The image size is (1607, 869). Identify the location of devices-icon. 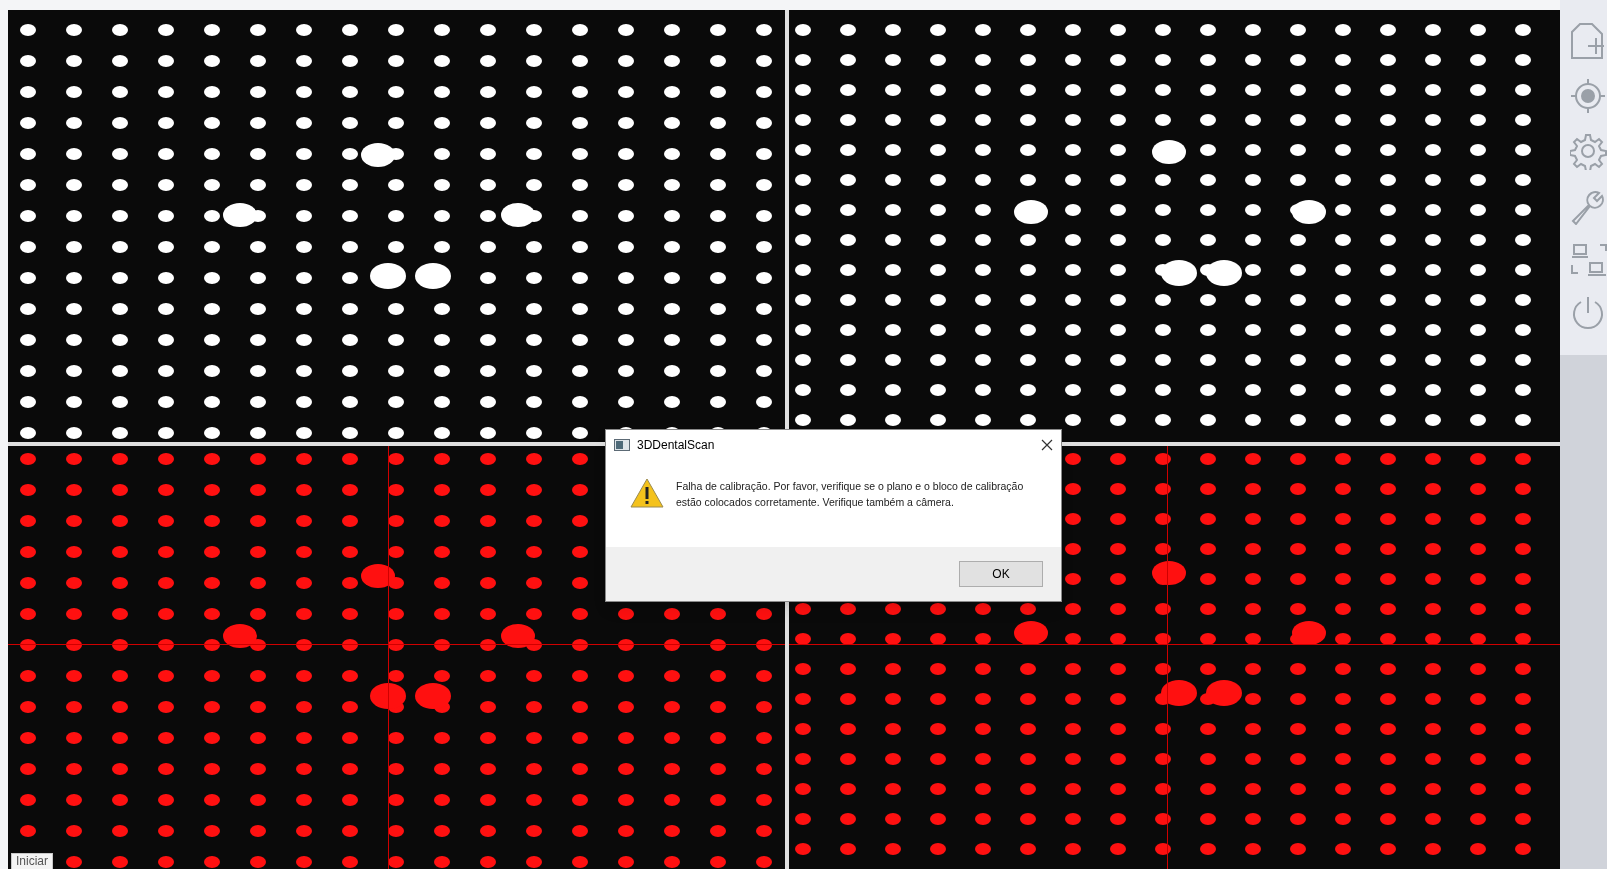
(1588, 260).